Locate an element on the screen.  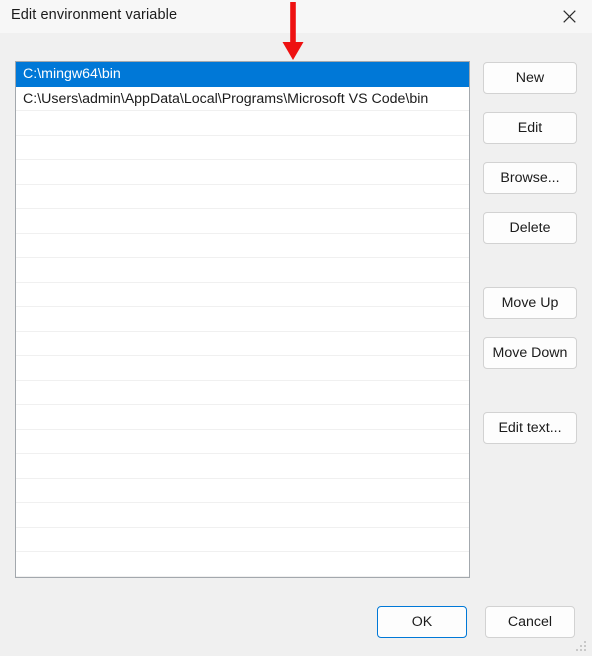
close-icon is located at coordinates (569, 16).